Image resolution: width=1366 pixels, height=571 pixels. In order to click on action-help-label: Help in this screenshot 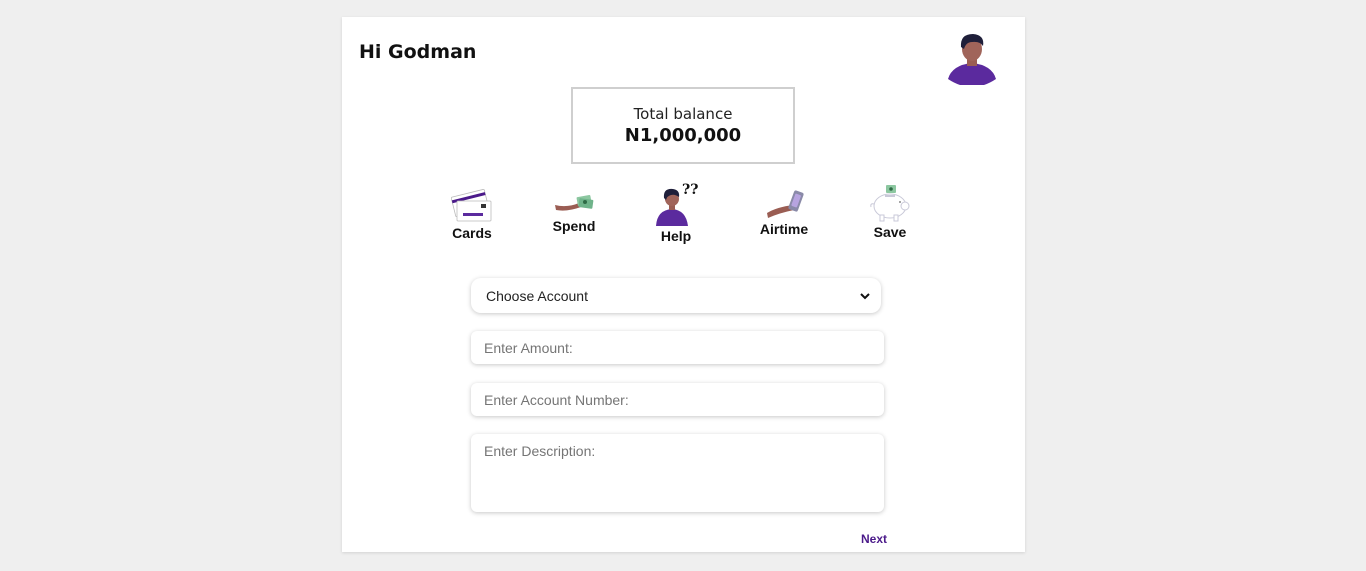, I will do `click(676, 236)`.